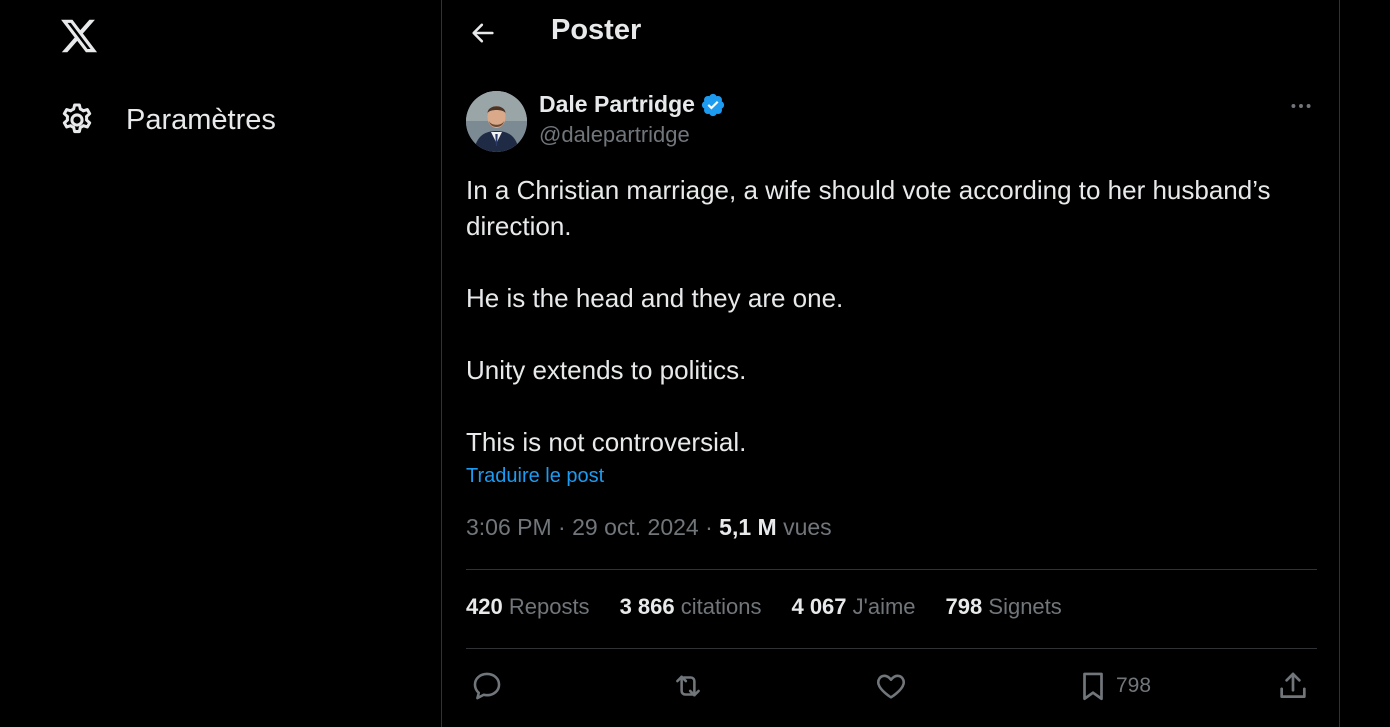 This screenshot has width=1390, height=727. I want to click on post-paragraph: Unity extends to politics., so click(606, 370).